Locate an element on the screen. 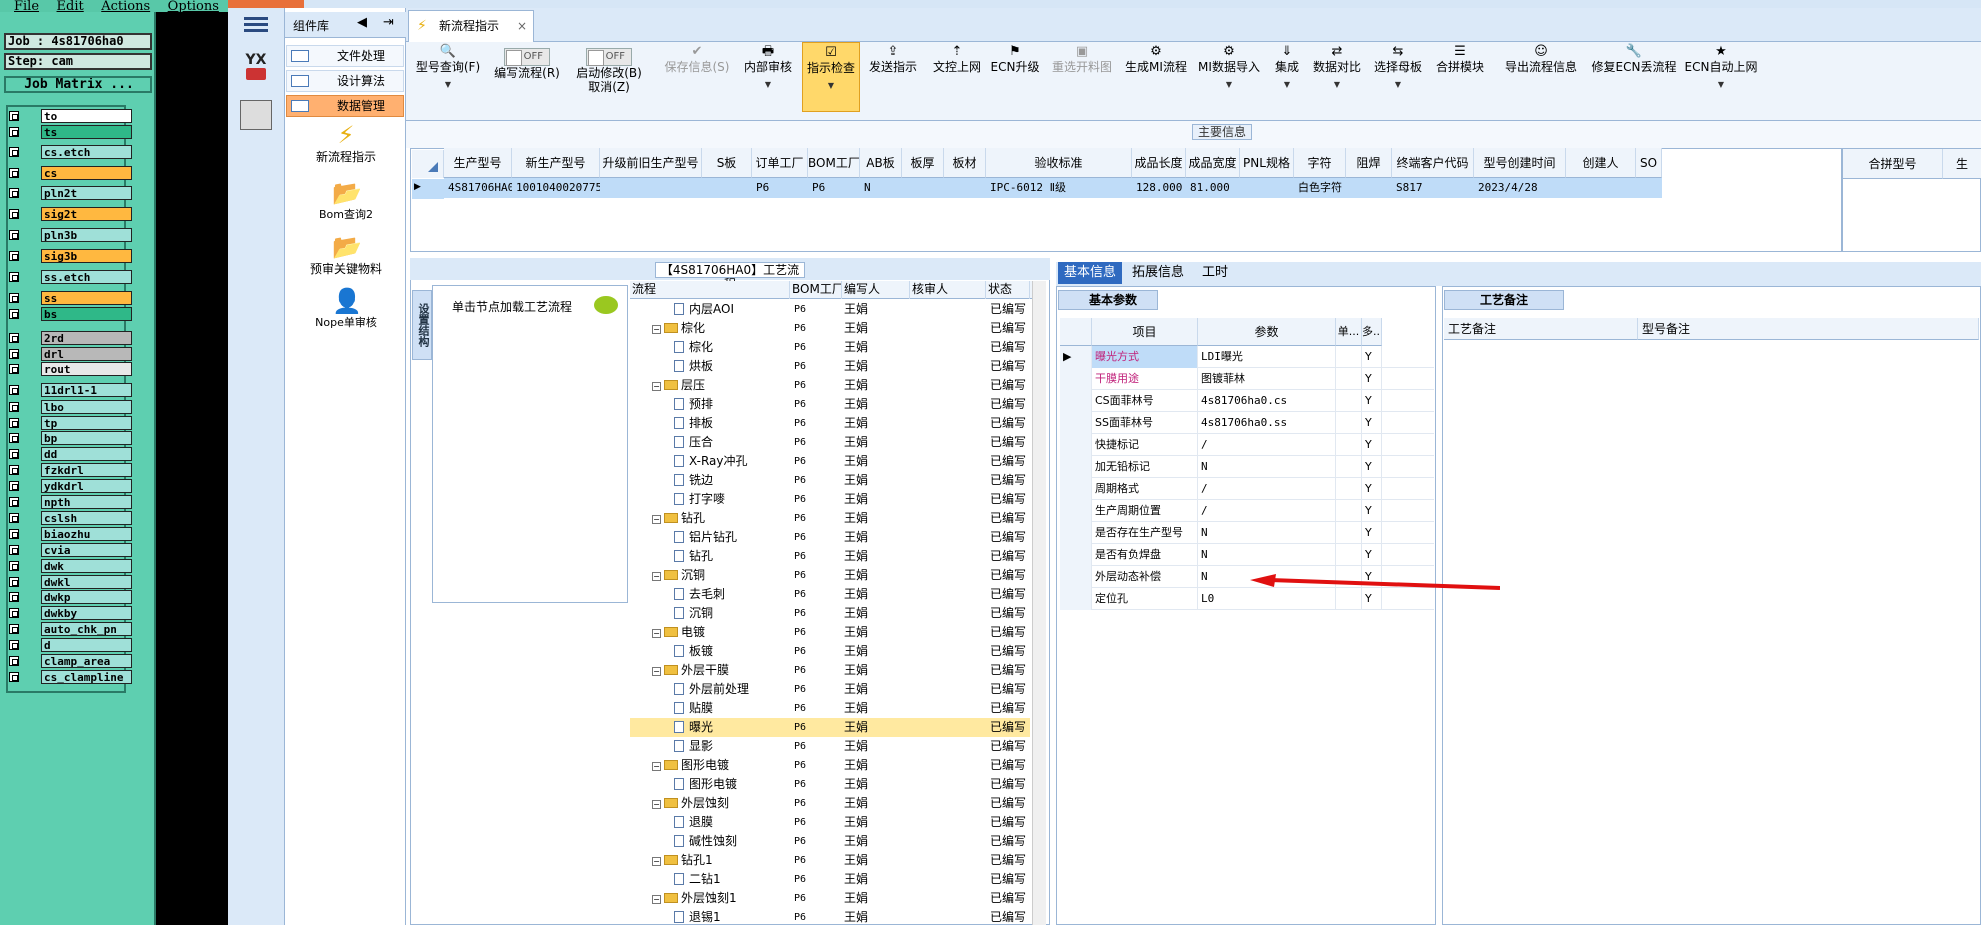  param-row: 加无铅标记 N Y is located at coordinates (1247, 467).